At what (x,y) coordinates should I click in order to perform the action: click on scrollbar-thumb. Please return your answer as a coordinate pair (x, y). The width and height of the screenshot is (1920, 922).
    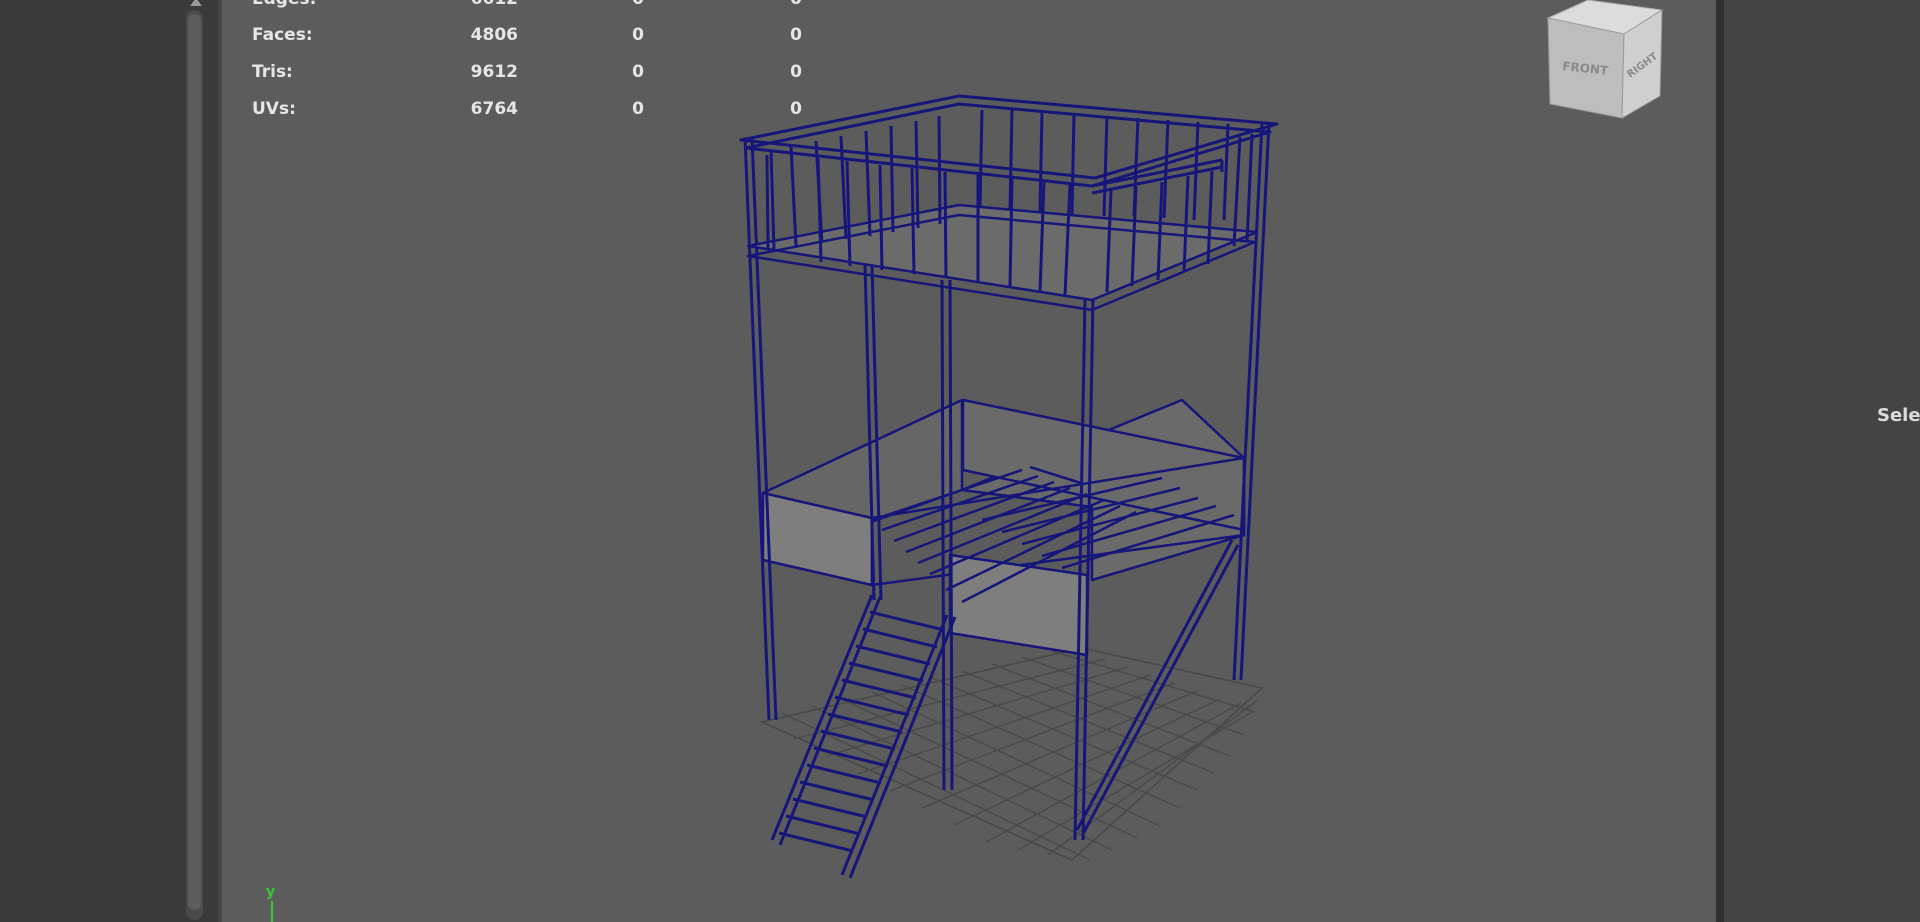
    Looking at the image, I should click on (194, 462).